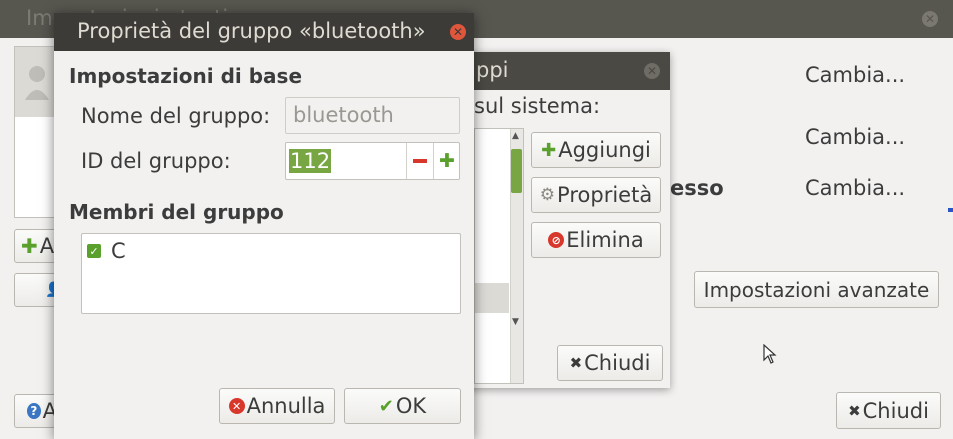 This screenshot has height=439, width=953. What do you see at coordinates (770, 356) in the screenshot?
I see `mouse-cursor-icon` at bounding box center [770, 356].